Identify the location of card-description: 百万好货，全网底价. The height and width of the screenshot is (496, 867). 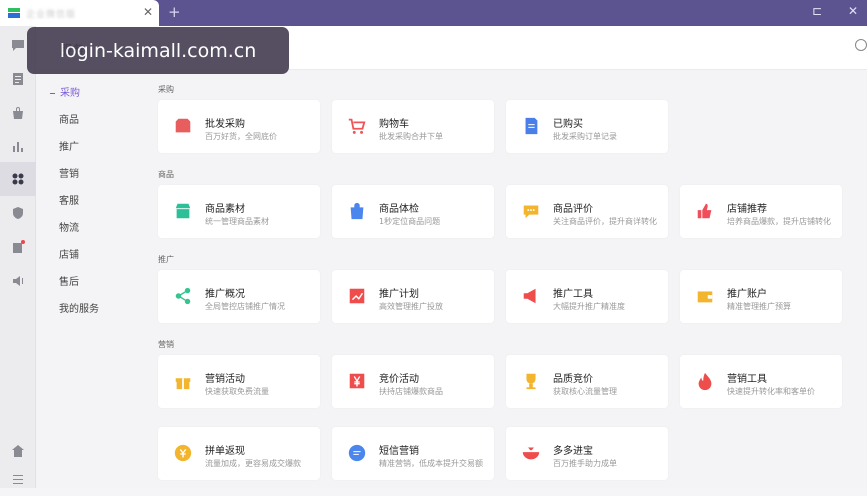
(241, 136).